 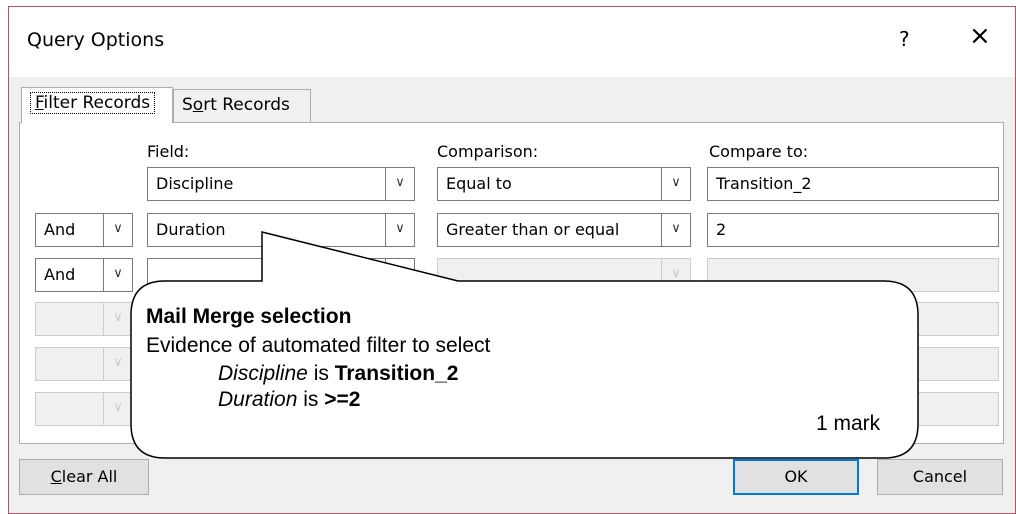 What do you see at coordinates (289, 399) in the screenshot?
I see `callout-line-3: Duration is >=2` at bounding box center [289, 399].